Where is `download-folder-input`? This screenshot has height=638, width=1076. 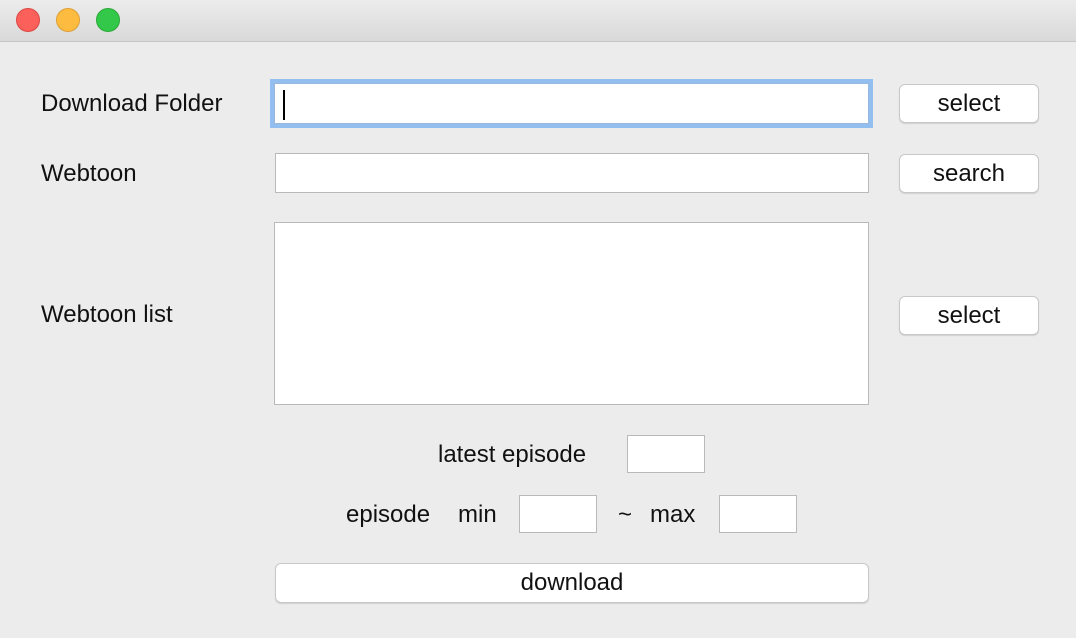
download-folder-input is located at coordinates (571, 103).